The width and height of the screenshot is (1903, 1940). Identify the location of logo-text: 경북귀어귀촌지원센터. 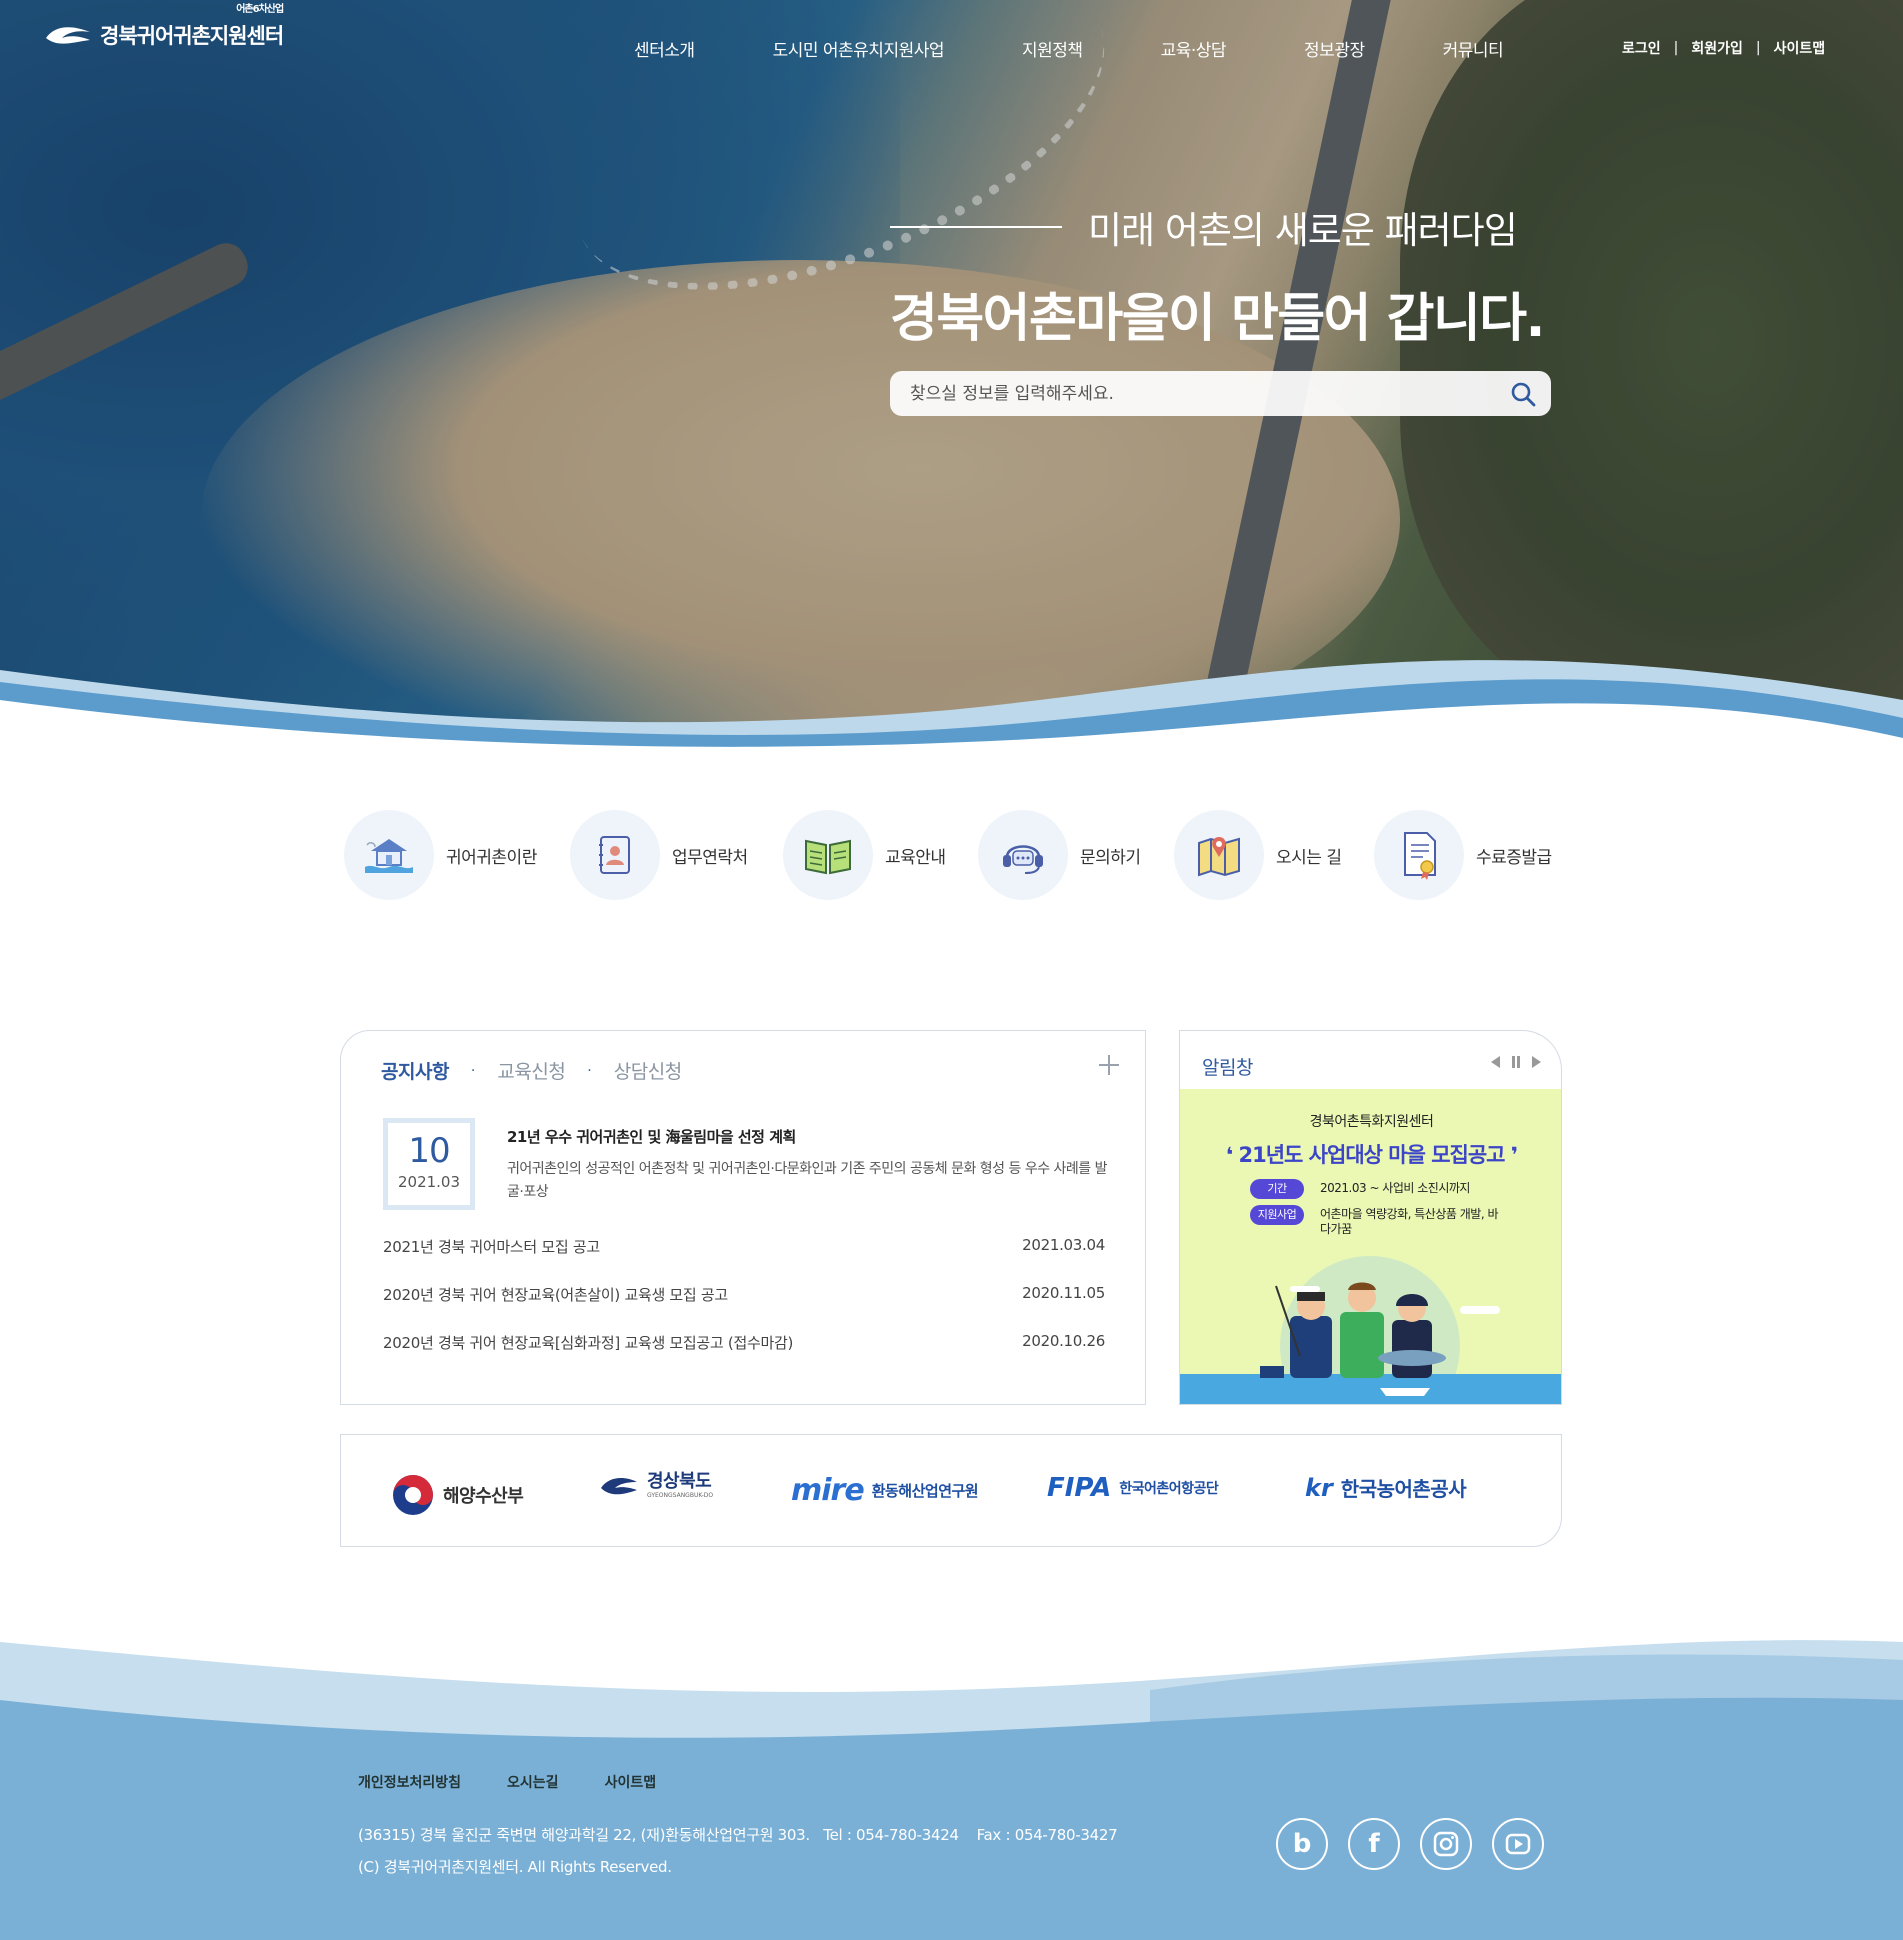
(192, 36).